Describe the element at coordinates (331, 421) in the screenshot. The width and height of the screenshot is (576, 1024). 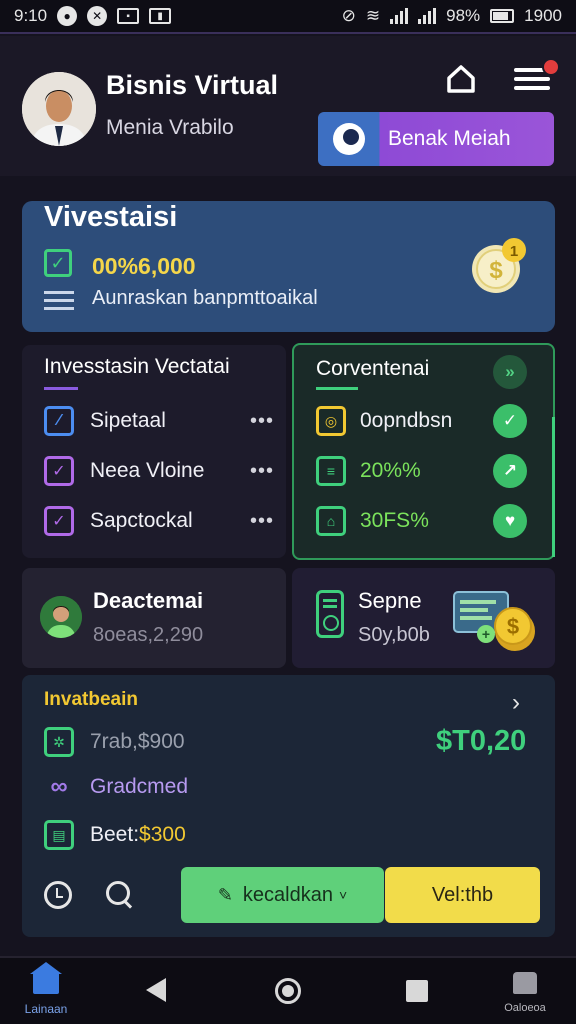
I see `target-icon: ◎` at that location.